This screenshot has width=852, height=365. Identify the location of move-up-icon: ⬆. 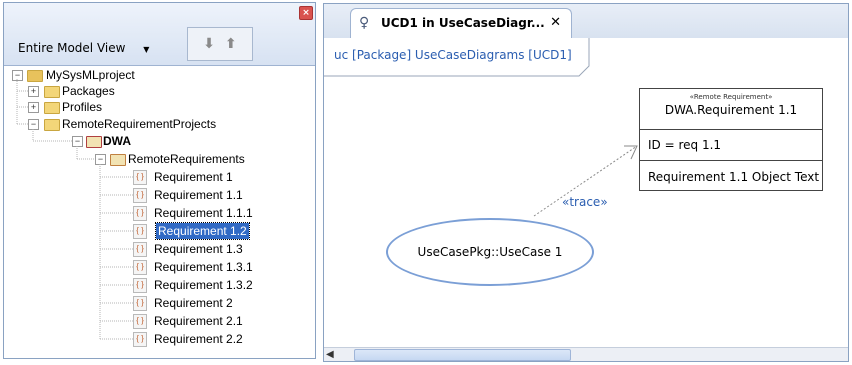
(231, 44).